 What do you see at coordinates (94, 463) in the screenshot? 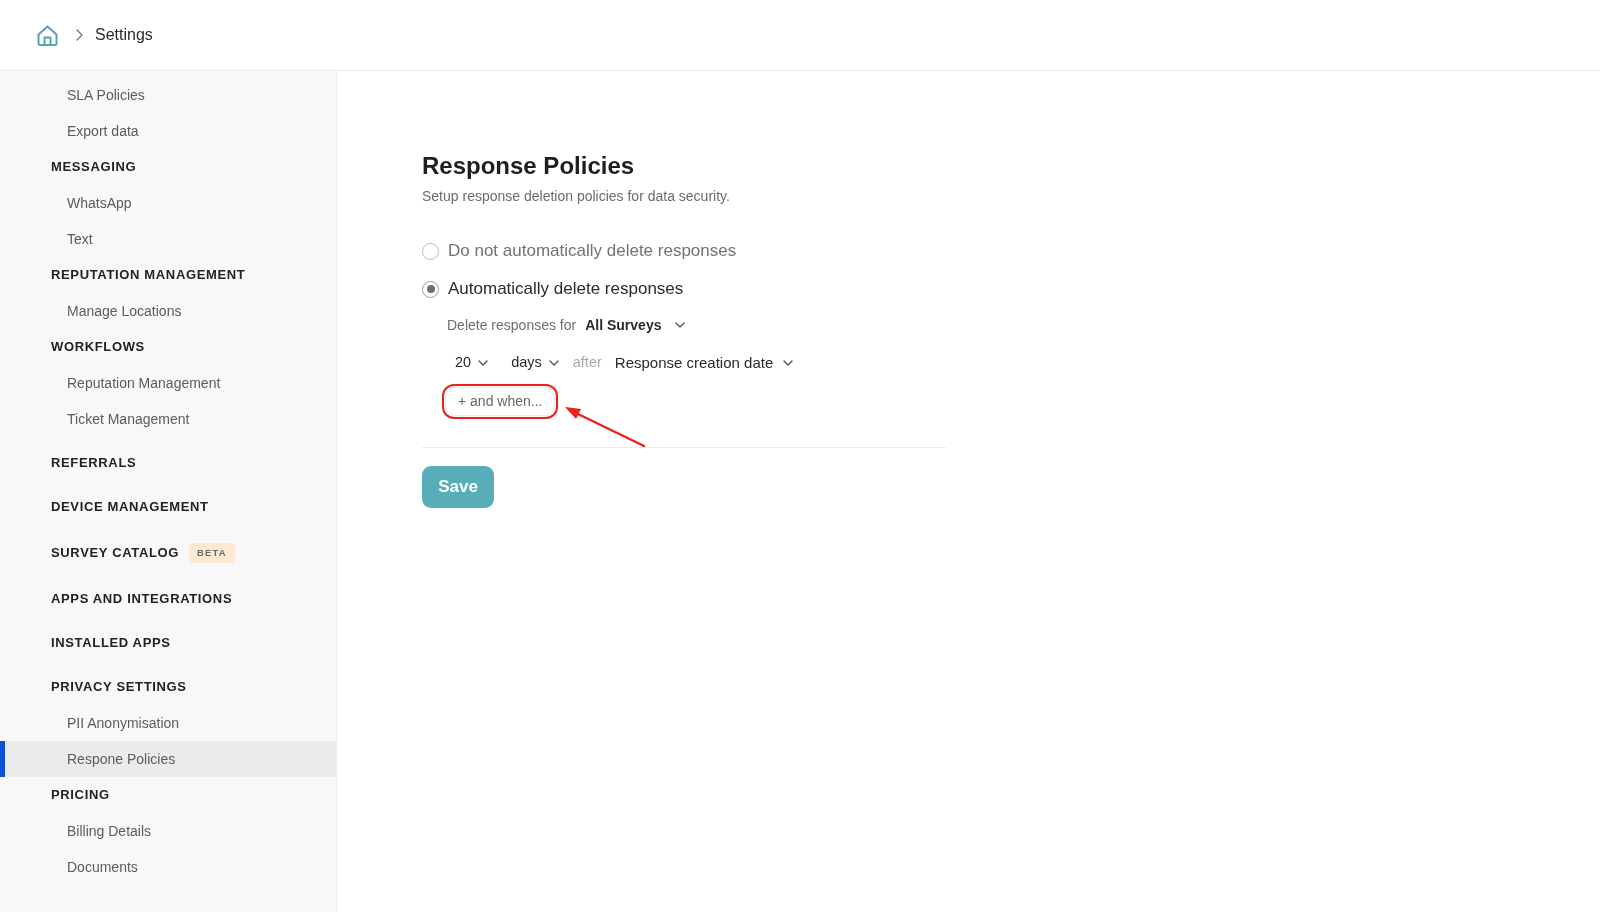
I see `sidebar-section-title: REFERRALS` at bounding box center [94, 463].